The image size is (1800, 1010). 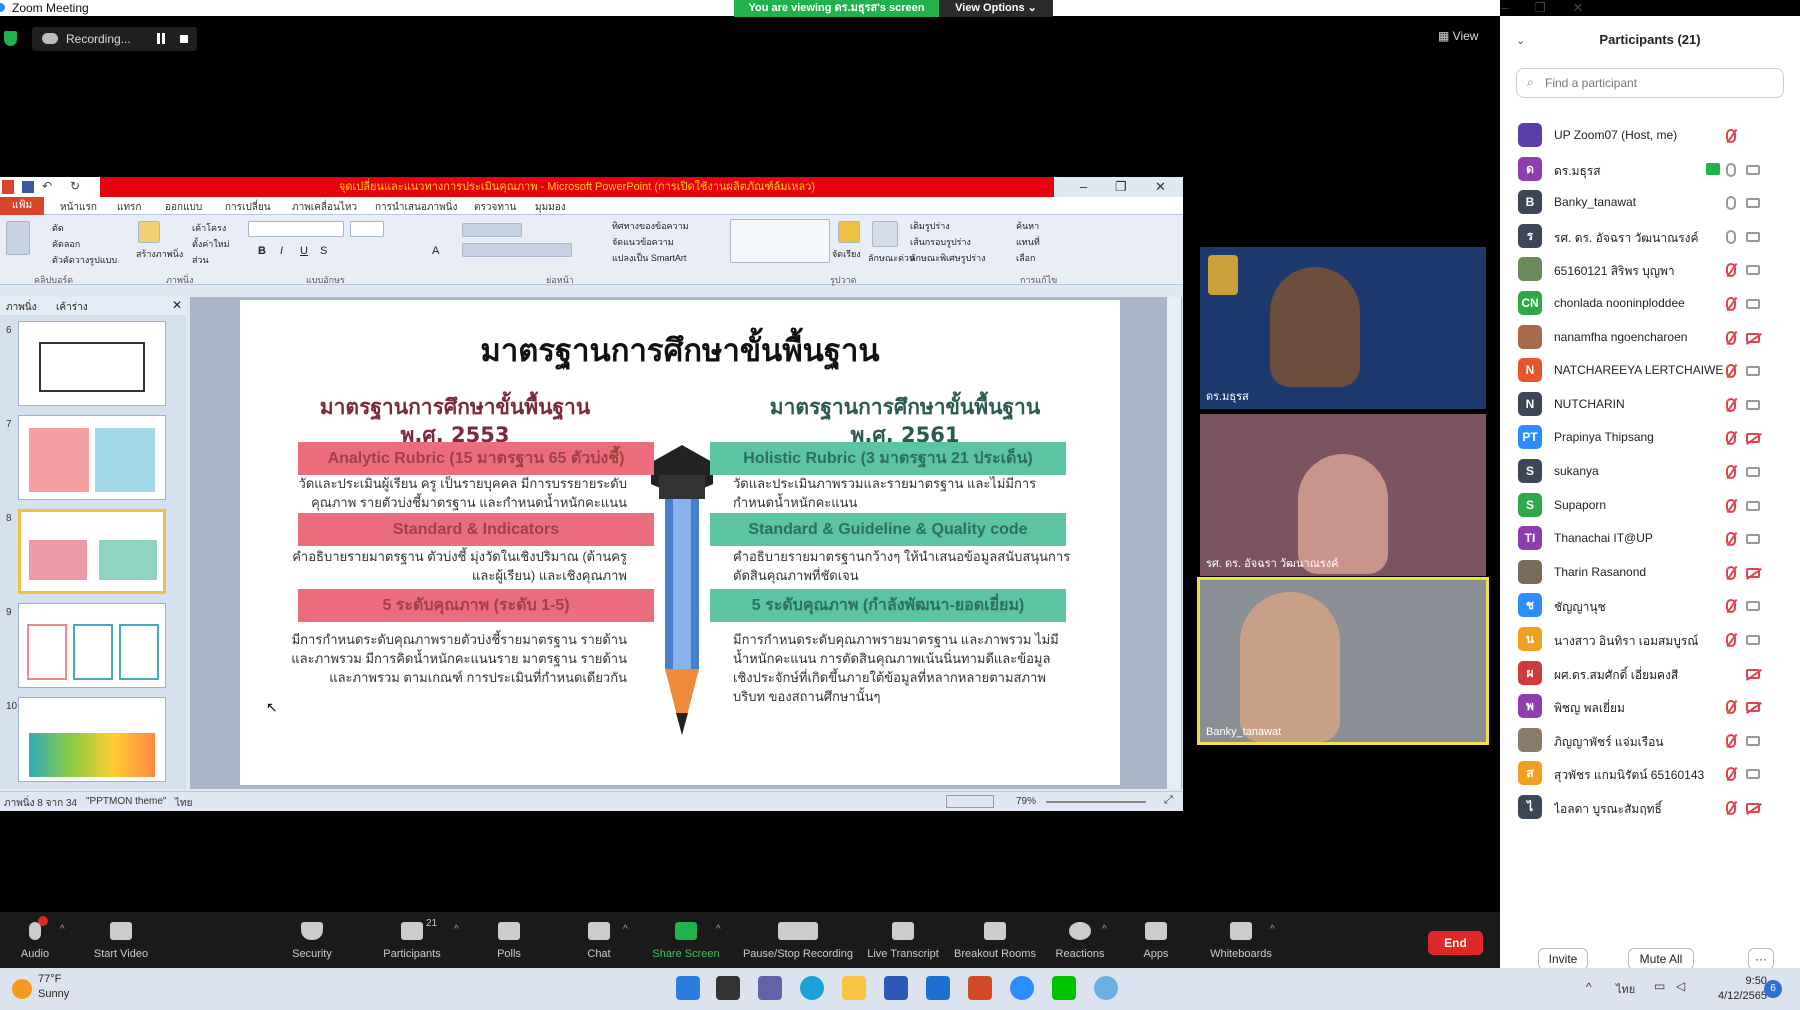 I want to click on bullets-icon, so click(x=492, y=230).